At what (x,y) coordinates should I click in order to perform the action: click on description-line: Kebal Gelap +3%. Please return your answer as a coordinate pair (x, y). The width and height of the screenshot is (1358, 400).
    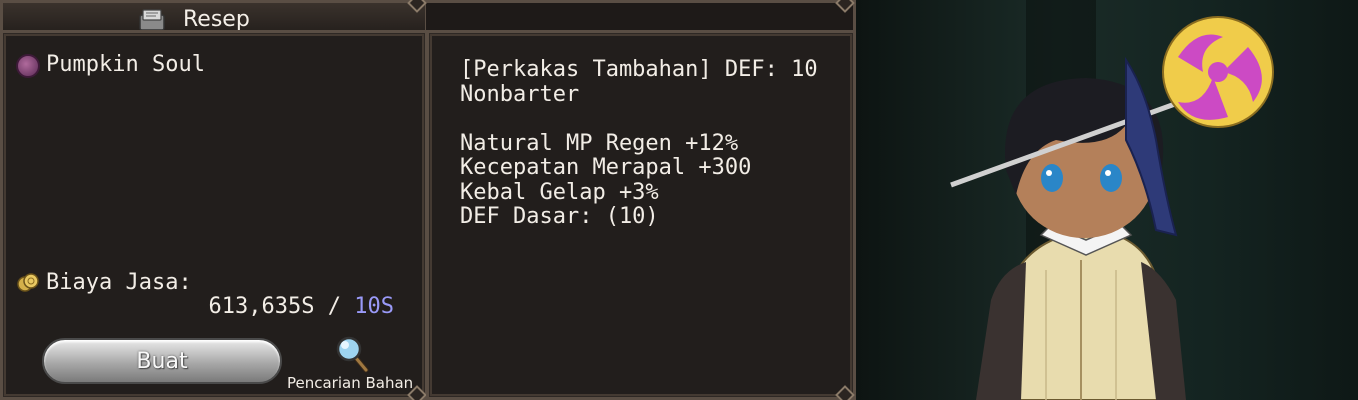
    Looking at the image, I should click on (559, 192).